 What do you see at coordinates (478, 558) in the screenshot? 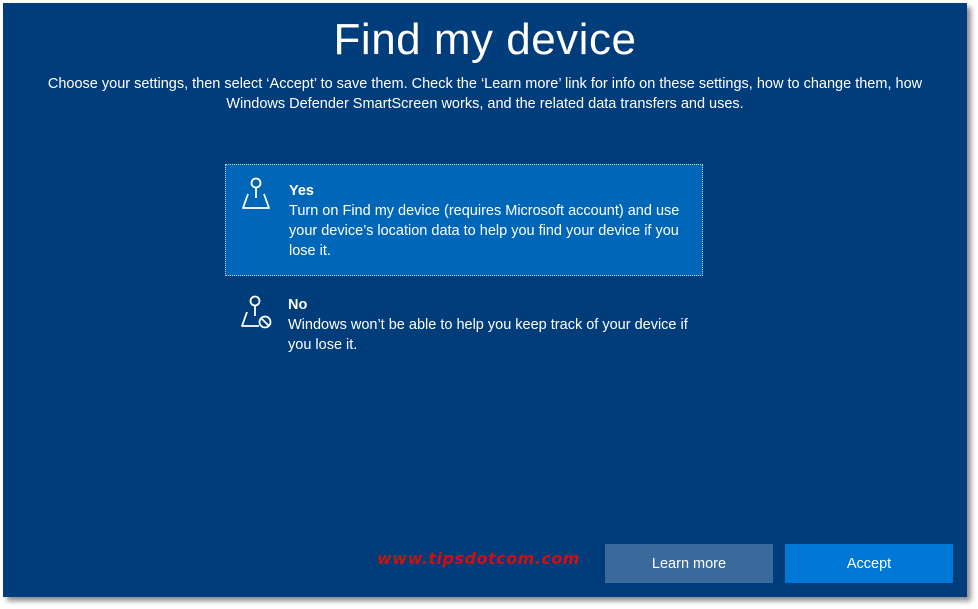
I see `watermark-text: www.tipsdotcom.com` at bounding box center [478, 558].